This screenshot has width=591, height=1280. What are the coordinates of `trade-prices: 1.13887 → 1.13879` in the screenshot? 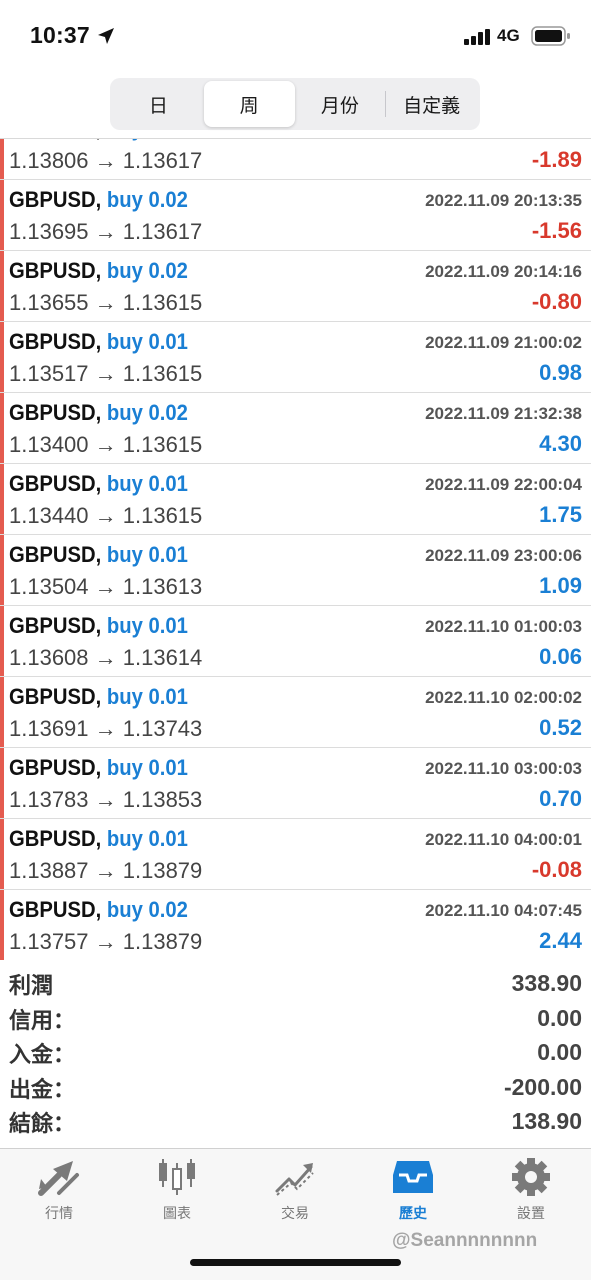 It's located at (106, 870).